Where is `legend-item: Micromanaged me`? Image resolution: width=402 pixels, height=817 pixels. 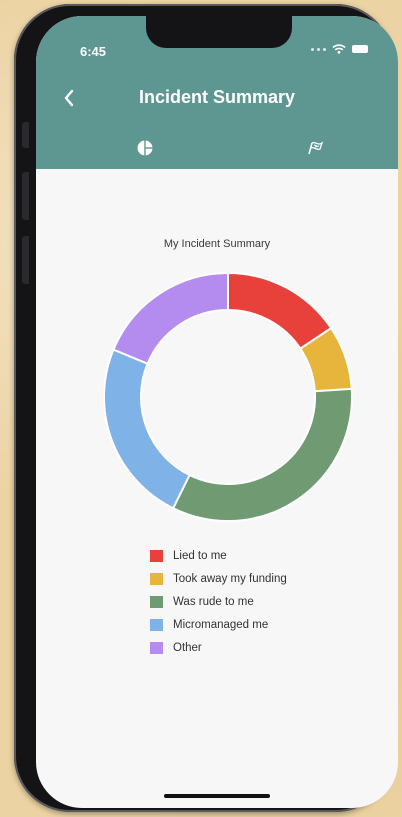 legend-item: Micromanaged me is located at coordinates (218, 624).